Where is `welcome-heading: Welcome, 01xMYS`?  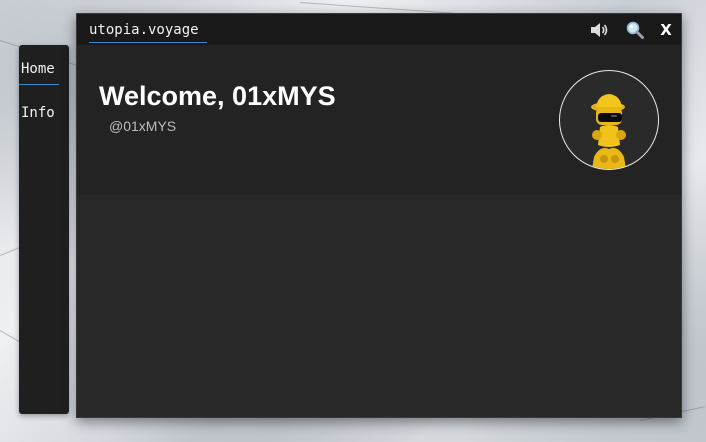 welcome-heading: Welcome, 01xMYS is located at coordinates (217, 96).